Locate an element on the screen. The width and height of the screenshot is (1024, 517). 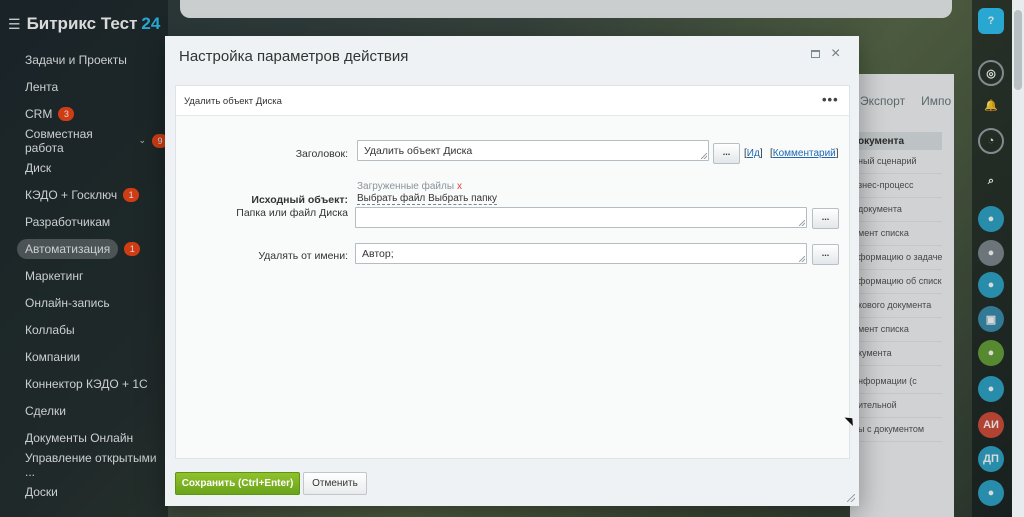
section-title: Удалить объект Диска is located at coordinates (233, 101).